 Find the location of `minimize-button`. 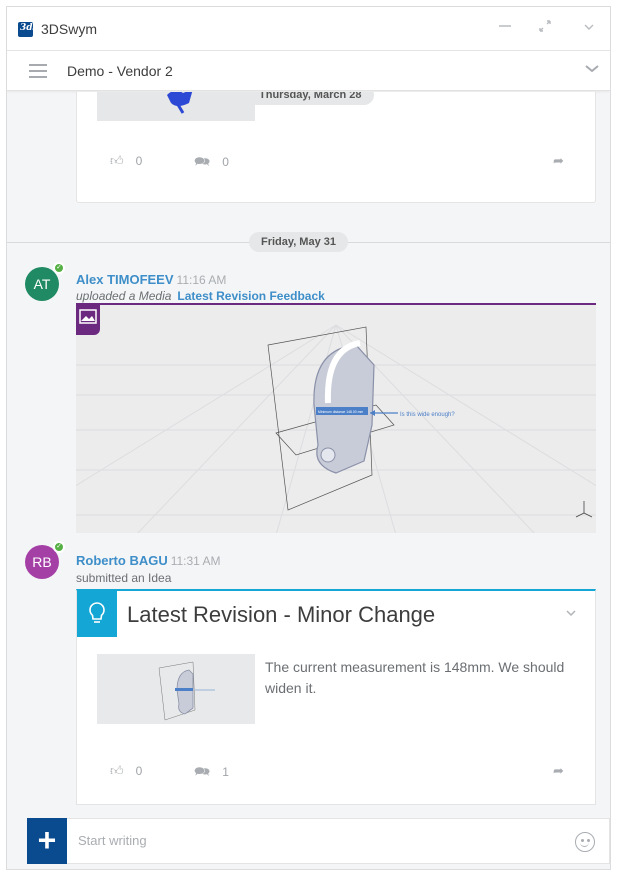

minimize-button is located at coordinates (505, 29).